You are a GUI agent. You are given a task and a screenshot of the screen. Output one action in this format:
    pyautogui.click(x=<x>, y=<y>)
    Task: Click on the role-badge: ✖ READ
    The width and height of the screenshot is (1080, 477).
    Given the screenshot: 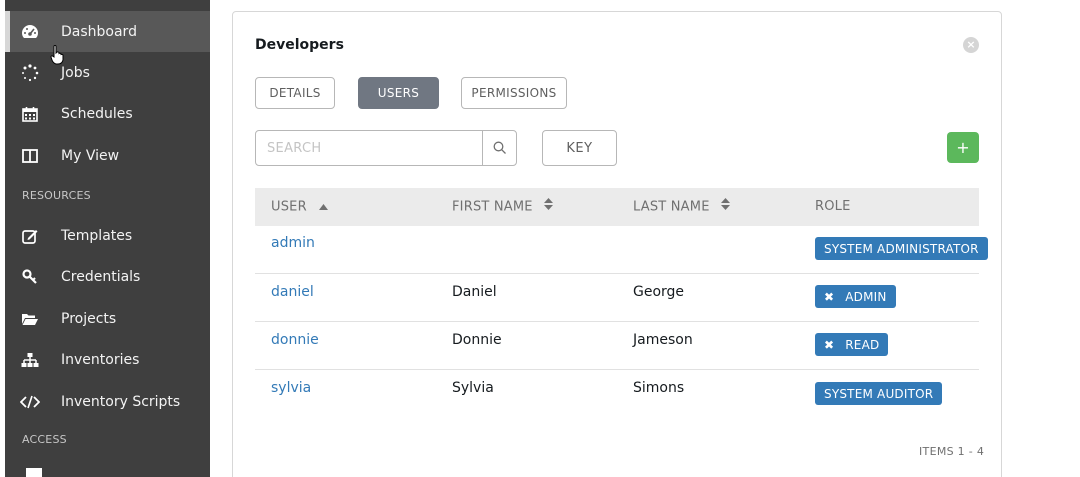 What is the action you would take?
    pyautogui.click(x=852, y=344)
    